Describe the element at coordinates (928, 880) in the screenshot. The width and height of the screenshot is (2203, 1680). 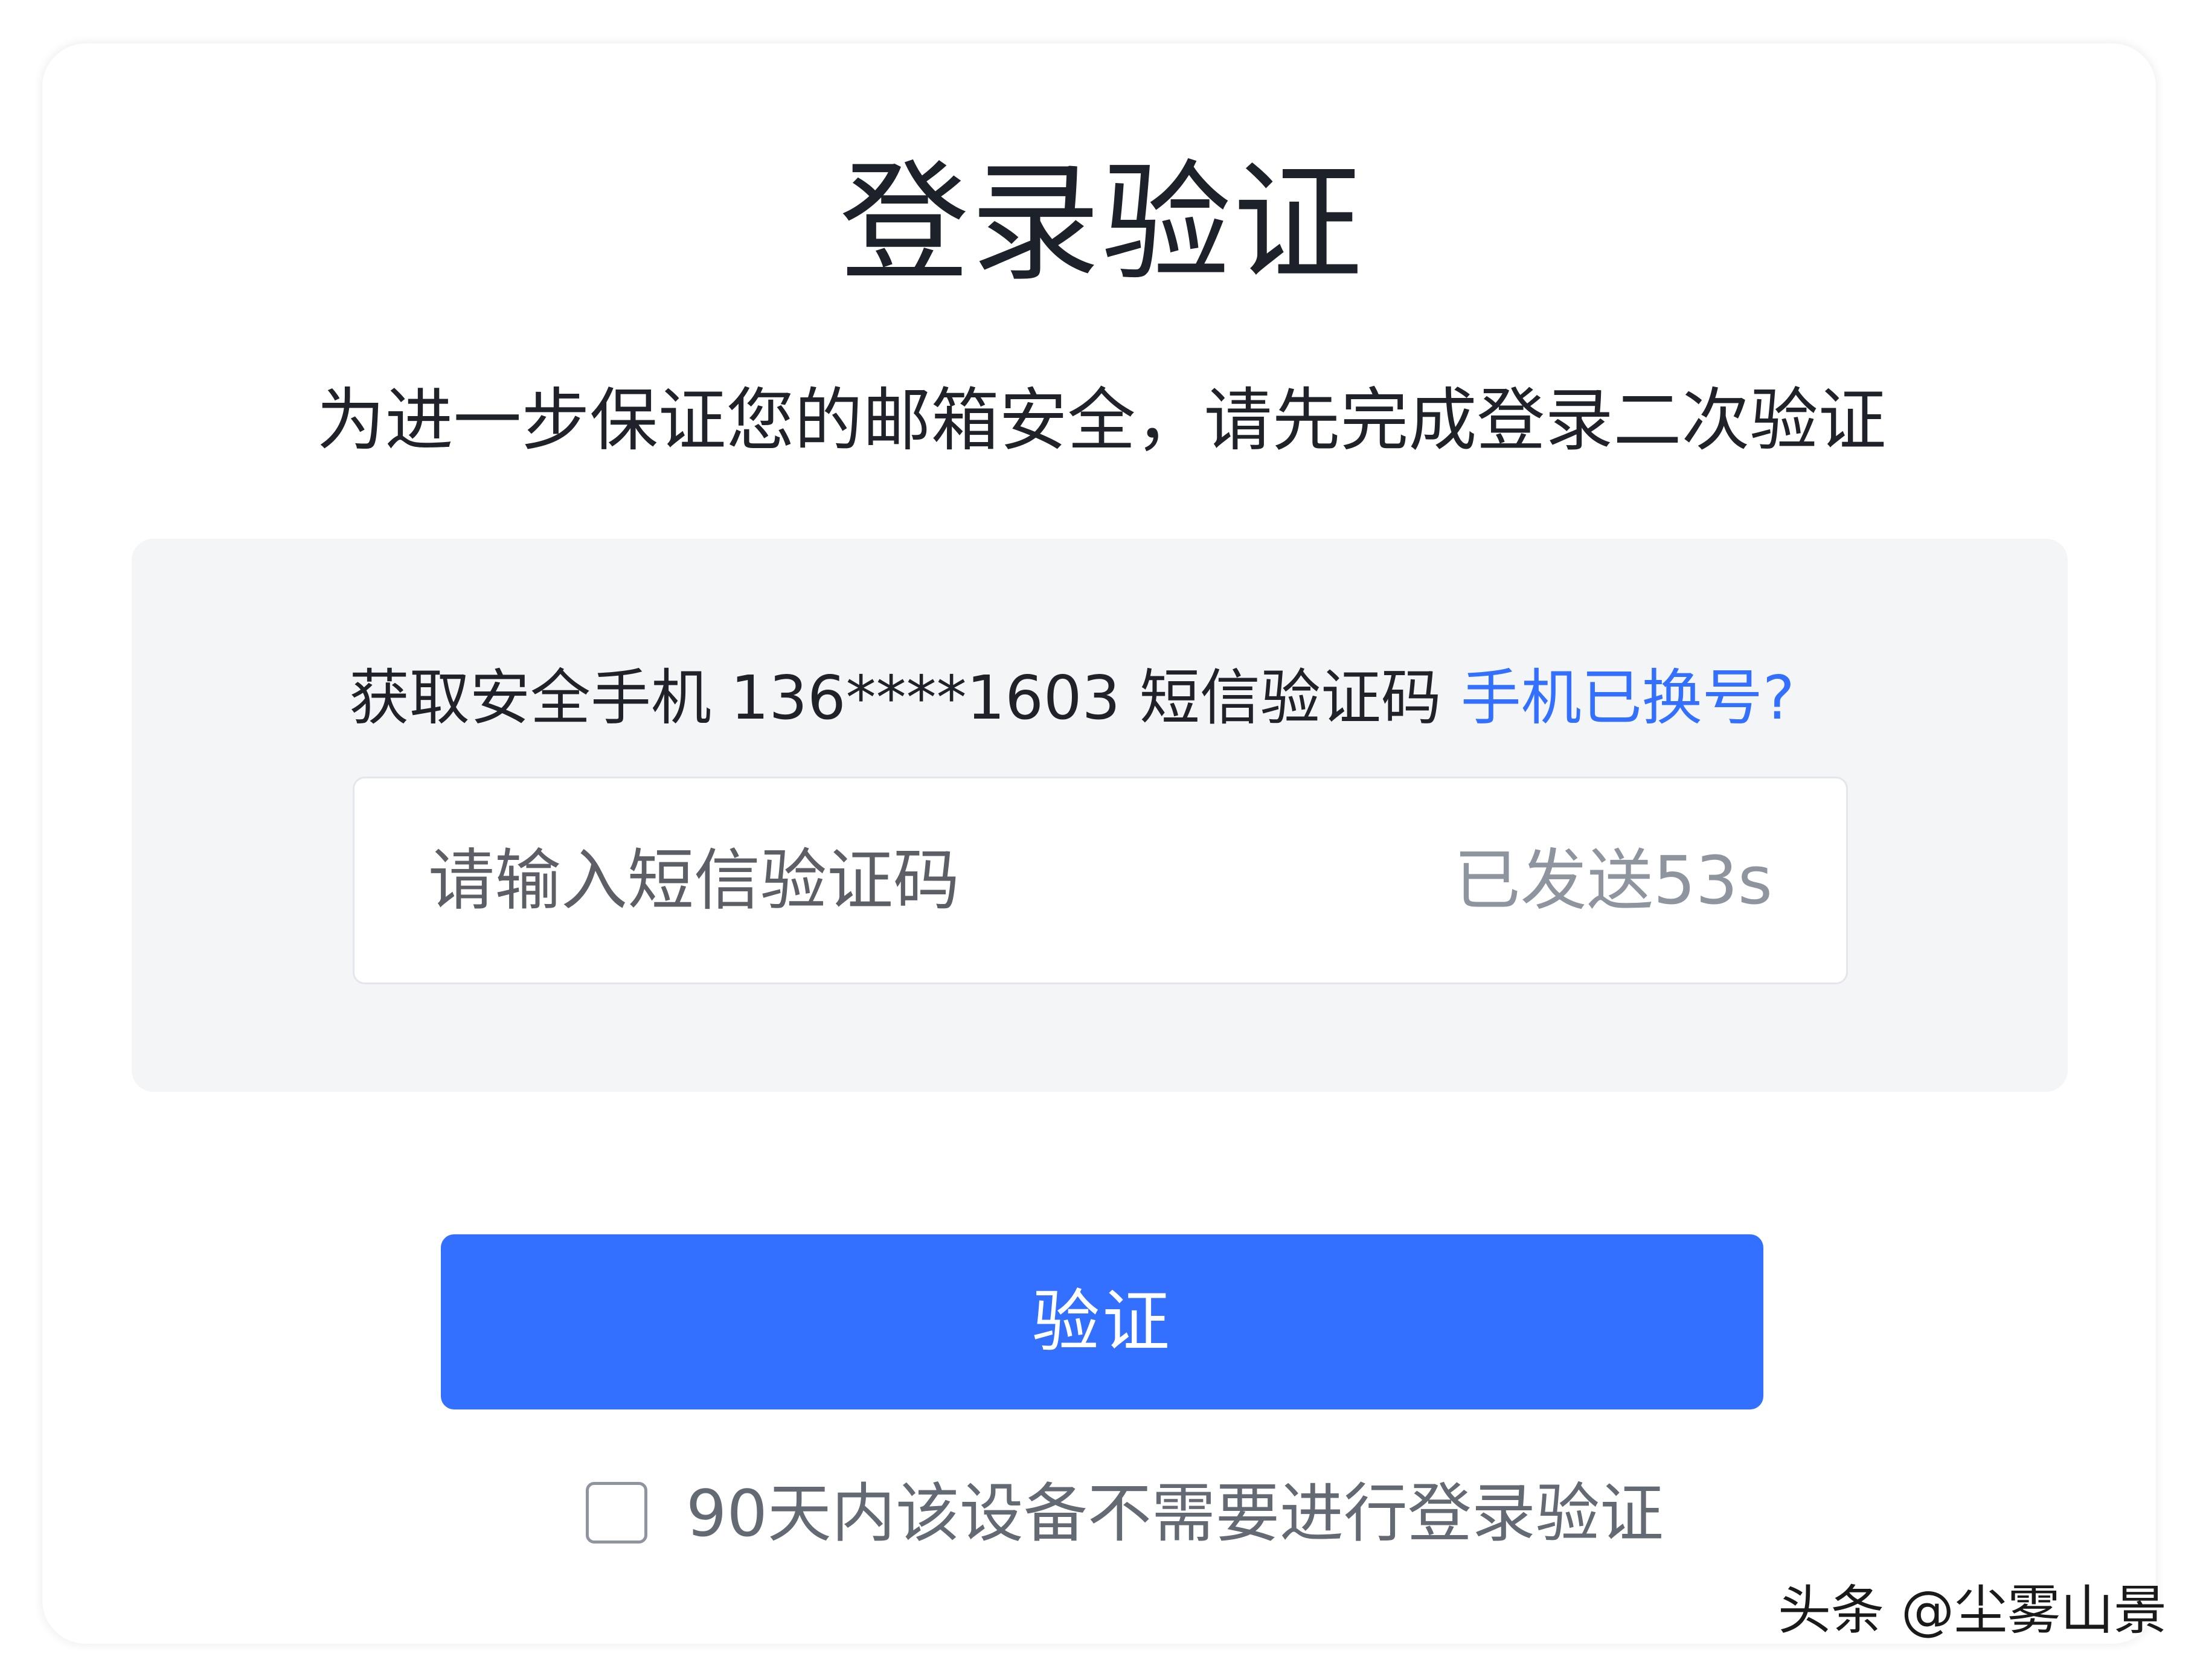
I see `sms-code-input` at that location.